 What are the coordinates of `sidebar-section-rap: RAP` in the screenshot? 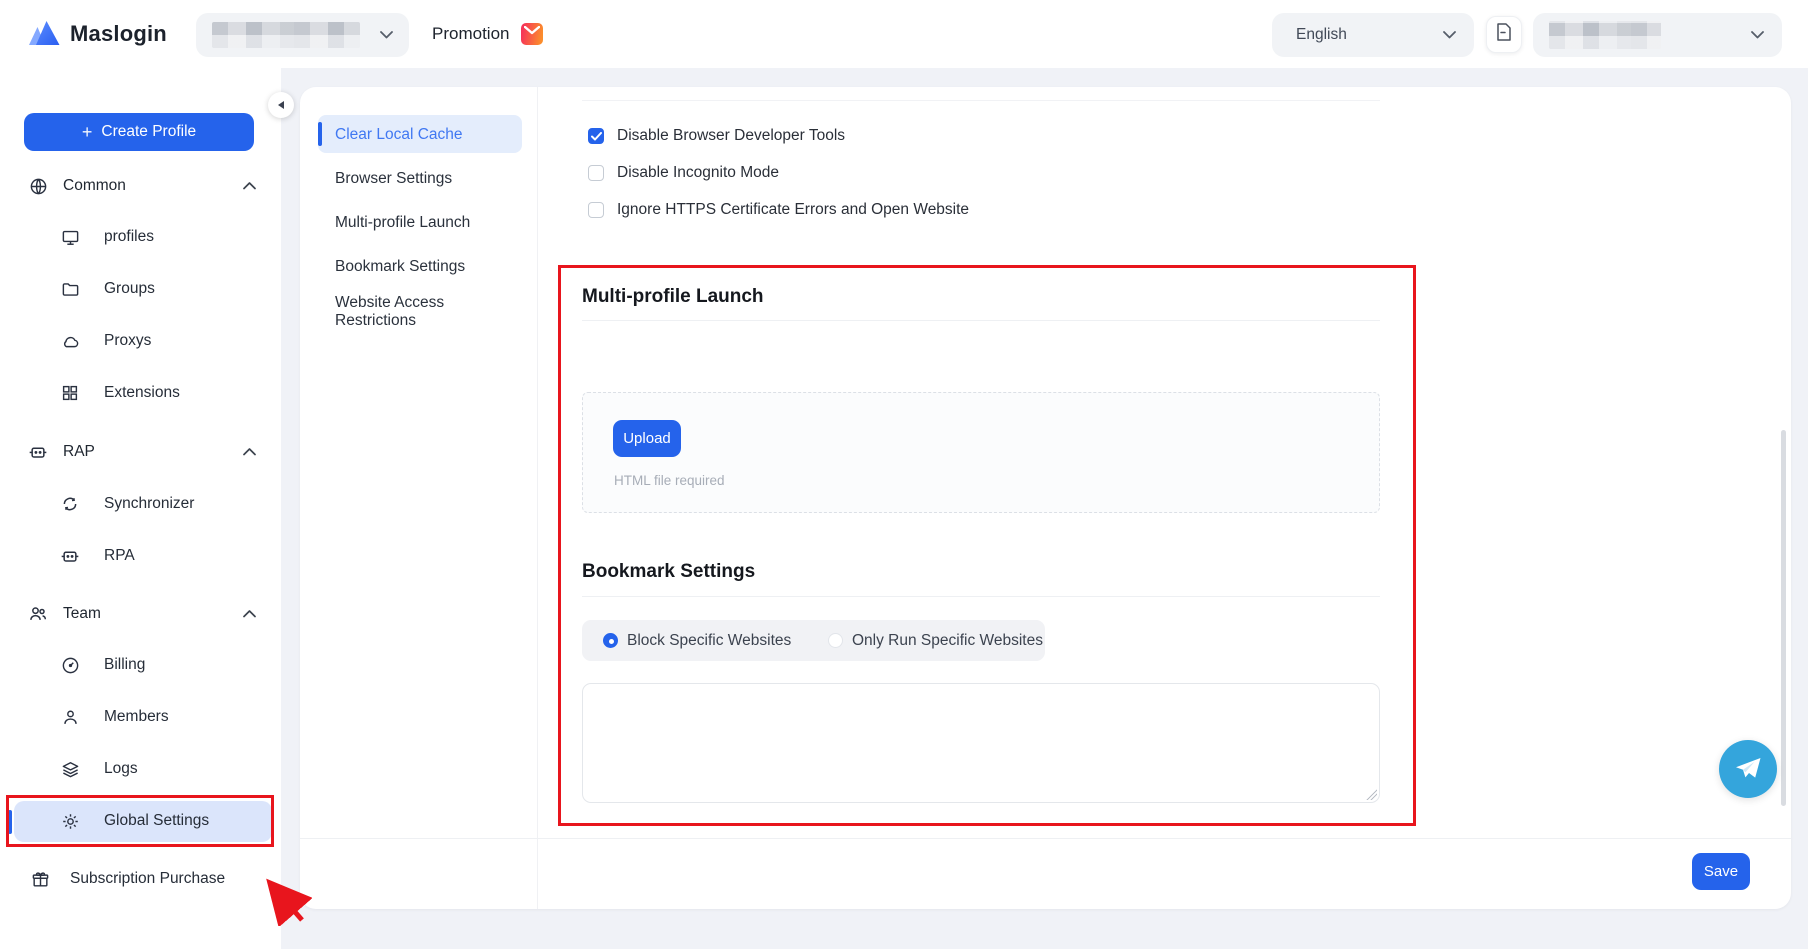 It's located at (140, 452).